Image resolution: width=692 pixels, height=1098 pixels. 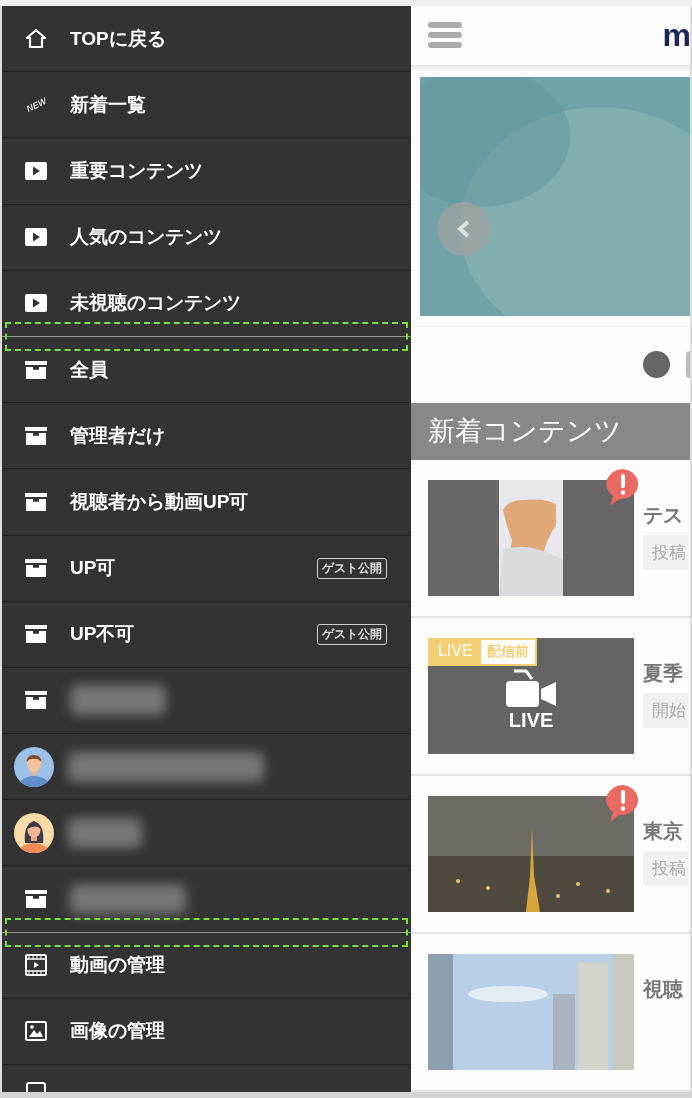 I want to click on logo: m, so click(x=676, y=35).